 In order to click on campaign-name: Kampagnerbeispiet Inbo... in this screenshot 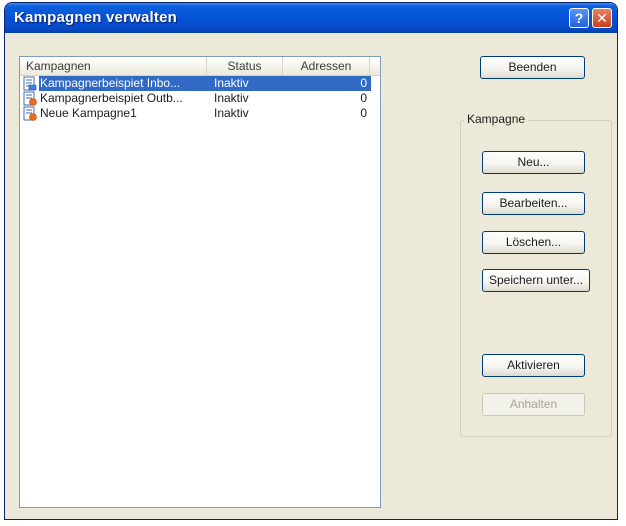, I will do `click(110, 83)`.